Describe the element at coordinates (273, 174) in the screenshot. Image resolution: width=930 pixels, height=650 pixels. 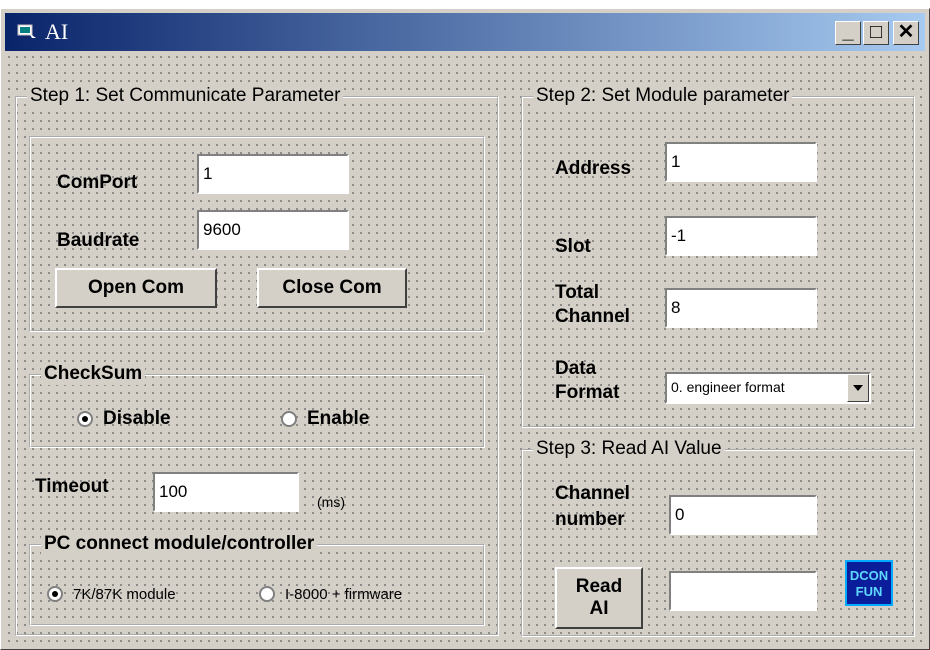
I see `comport-input` at that location.